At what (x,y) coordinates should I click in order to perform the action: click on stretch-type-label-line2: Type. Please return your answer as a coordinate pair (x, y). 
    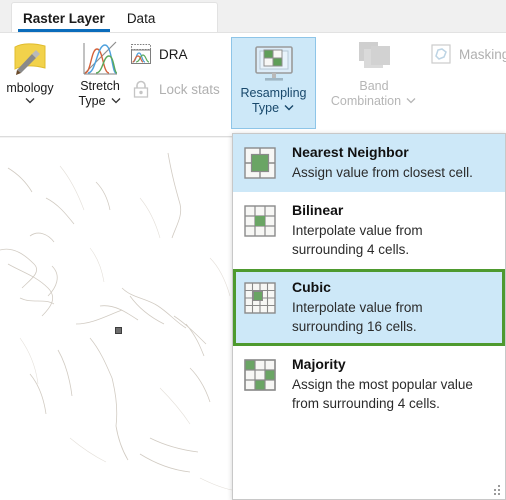
    Looking at the image, I should click on (92, 100).